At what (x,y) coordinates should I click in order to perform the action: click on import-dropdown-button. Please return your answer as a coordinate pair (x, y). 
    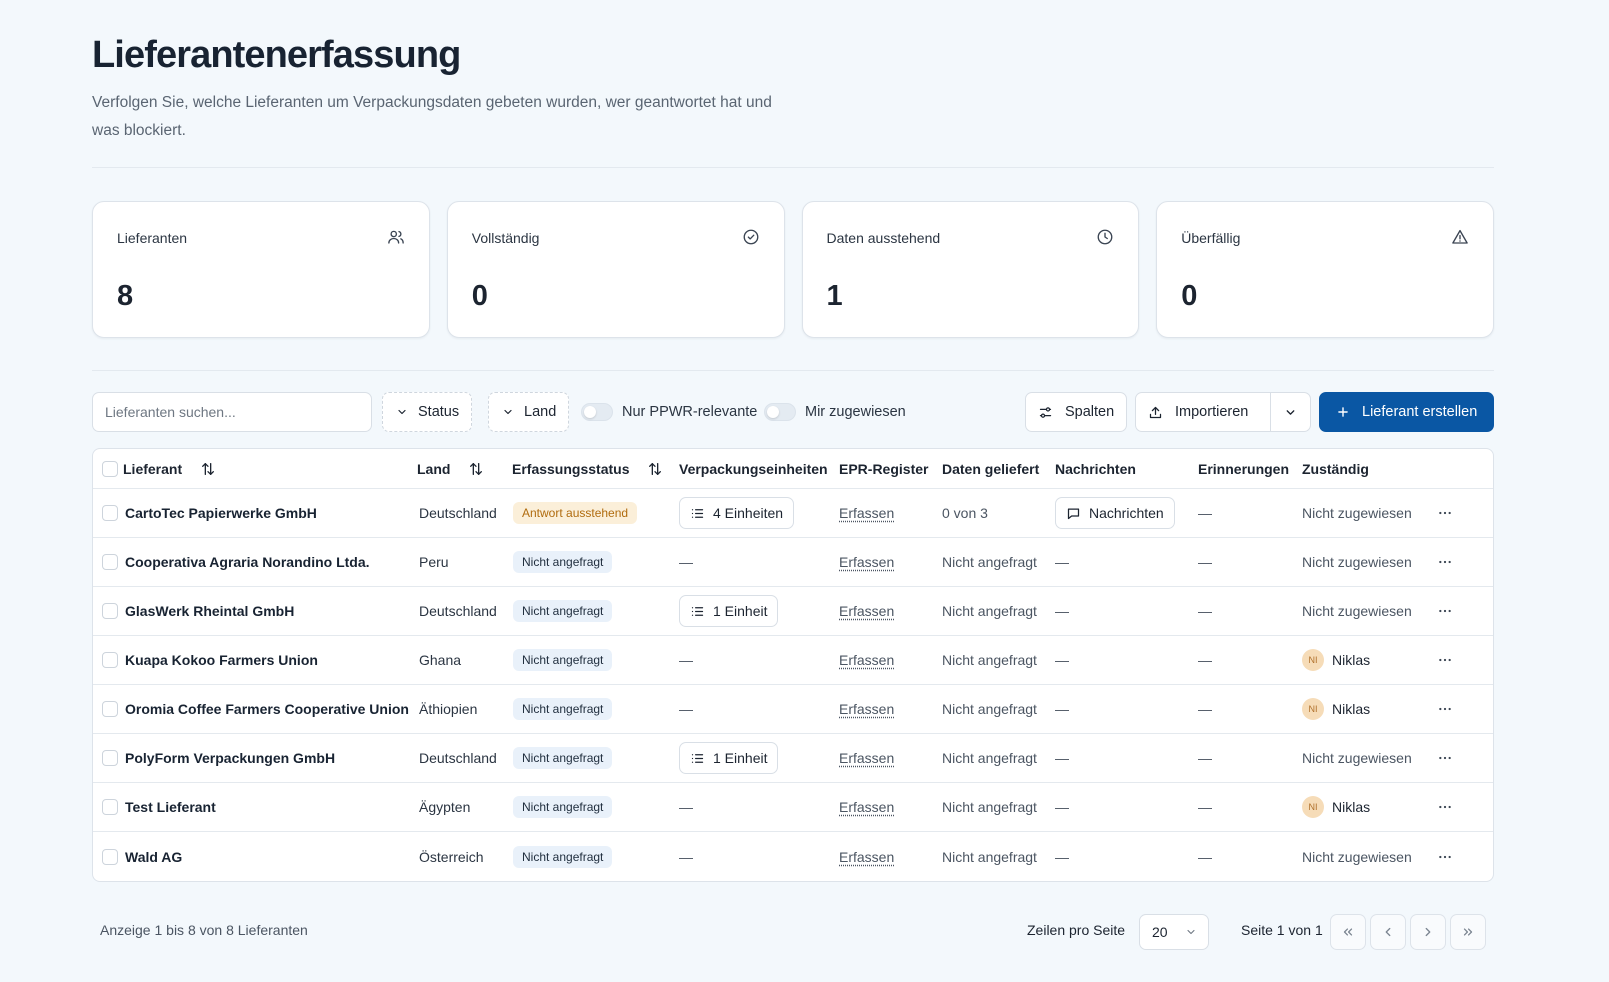
    Looking at the image, I should click on (1290, 412).